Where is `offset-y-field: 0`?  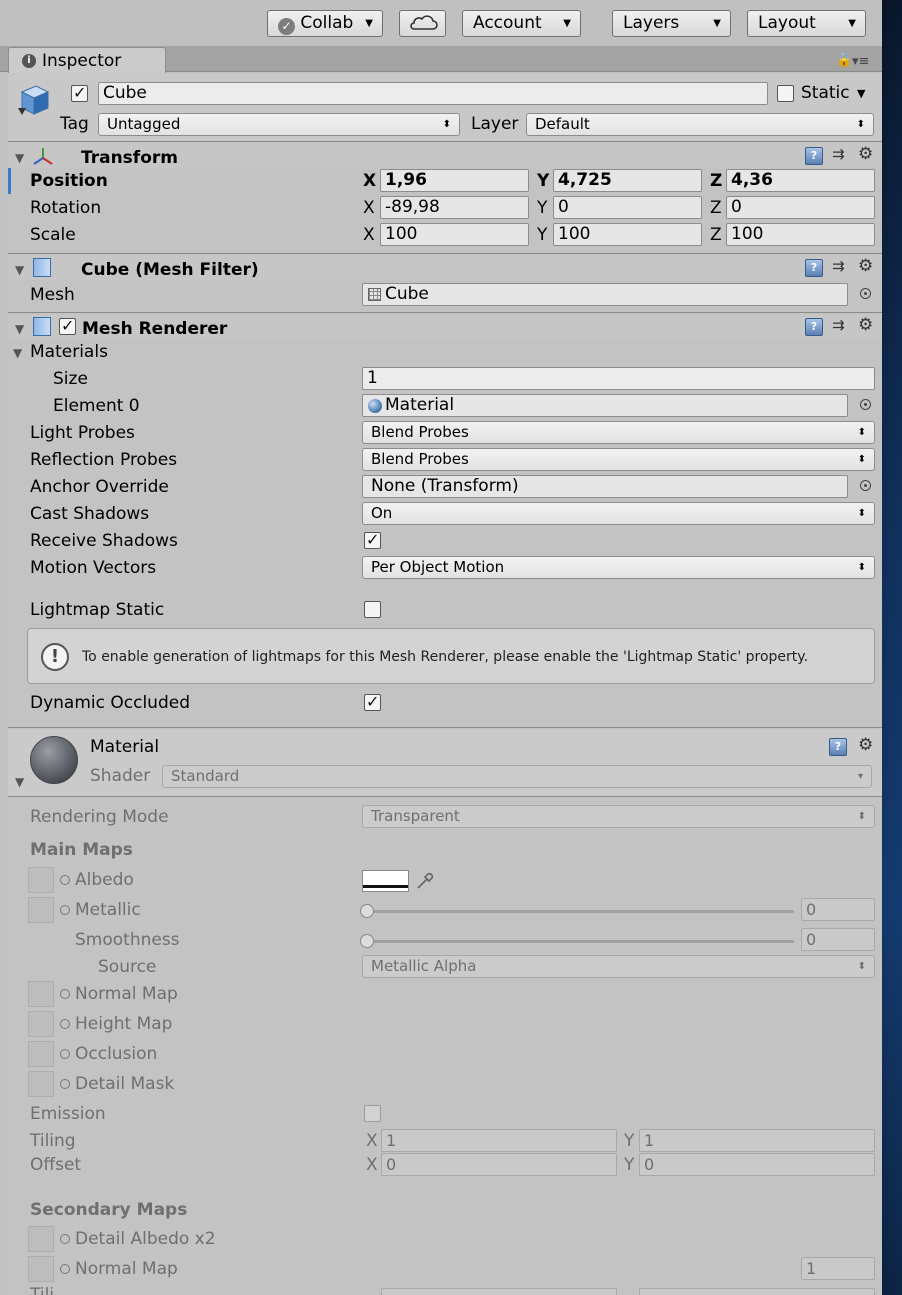
offset-y-field: 0 is located at coordinates (757, 1164).